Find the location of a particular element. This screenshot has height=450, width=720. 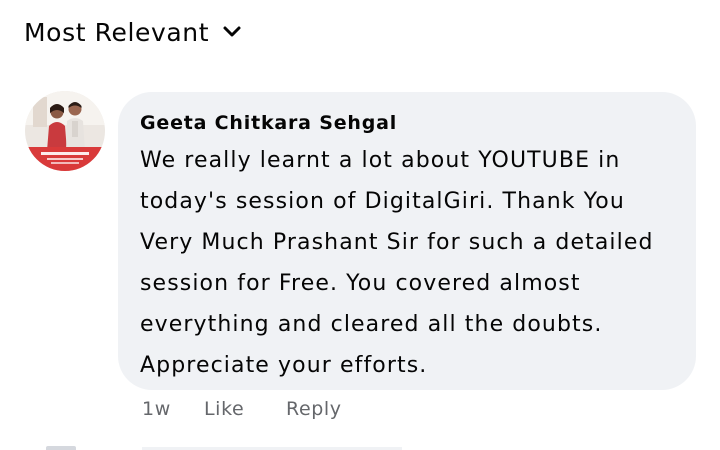

like-button: Like is located at coordinates (245, 409).